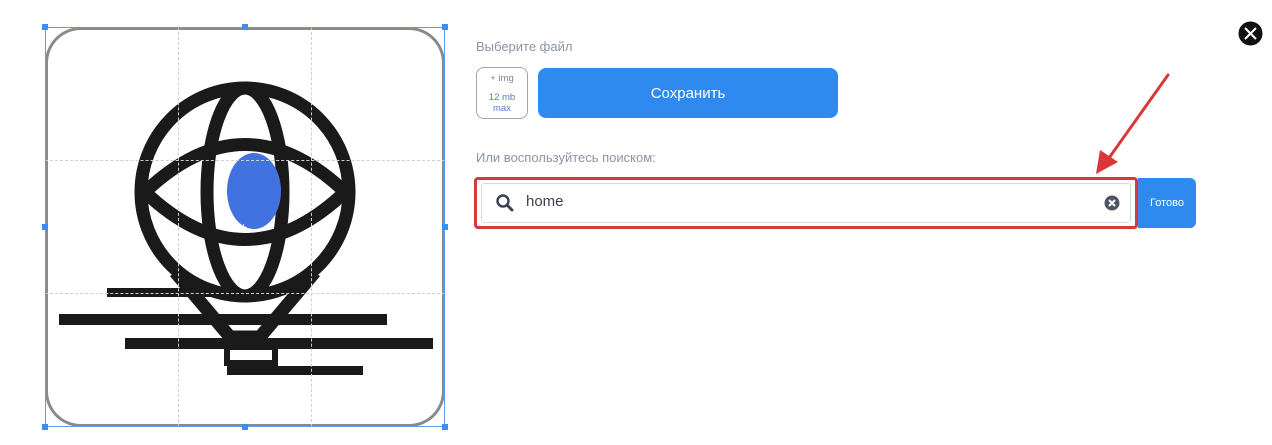  Describe the element at coordinates (1112, 205) in the screenshot. I see `clear-icon` at that location.